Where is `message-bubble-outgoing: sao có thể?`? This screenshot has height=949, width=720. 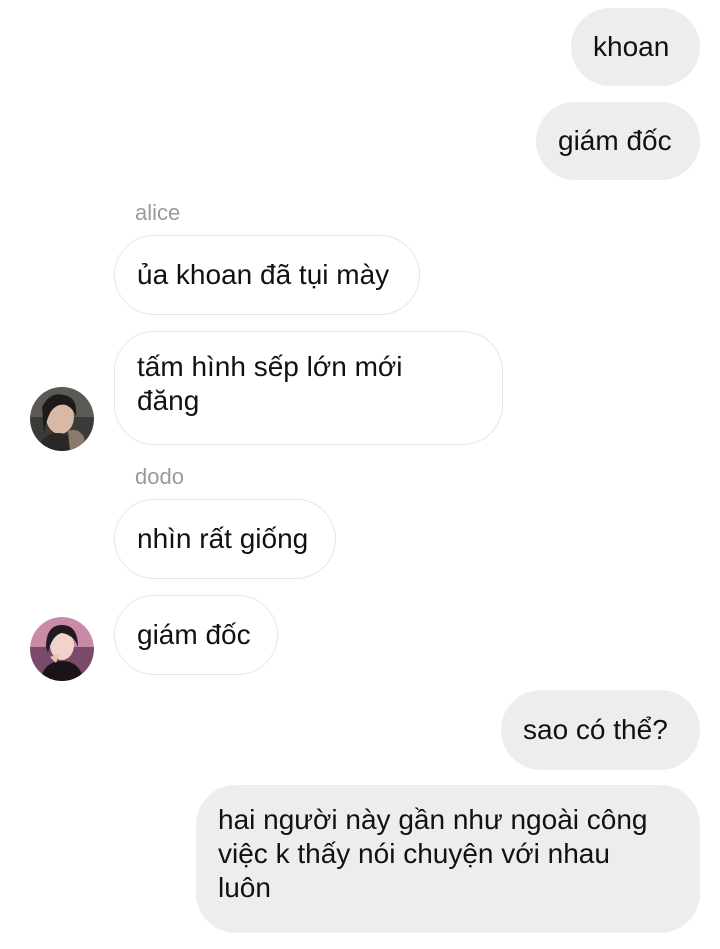
message-bubble-outgoing: sao có thể? is located at coordinates (600, 730).